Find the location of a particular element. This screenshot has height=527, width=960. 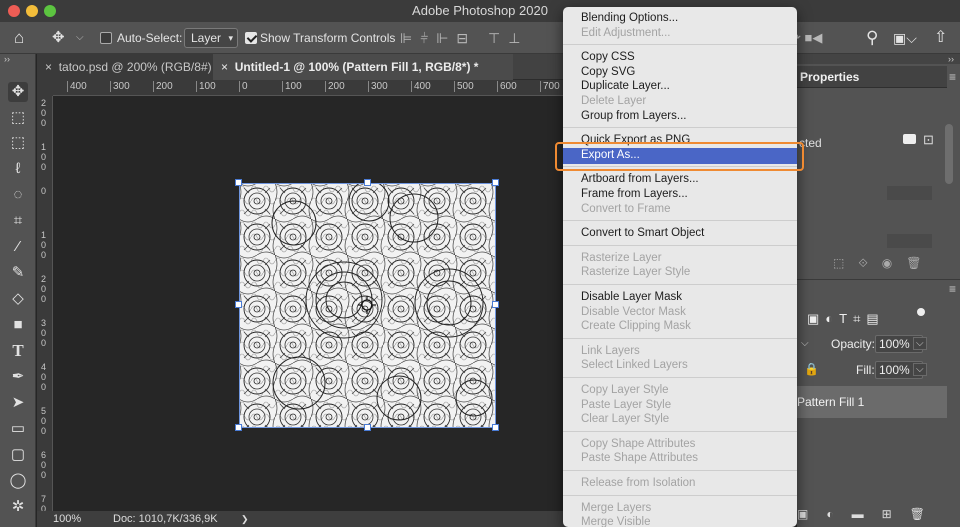

menu-item-copy-layer-style: Copy Layer Style is located at coordinates (625, 390).